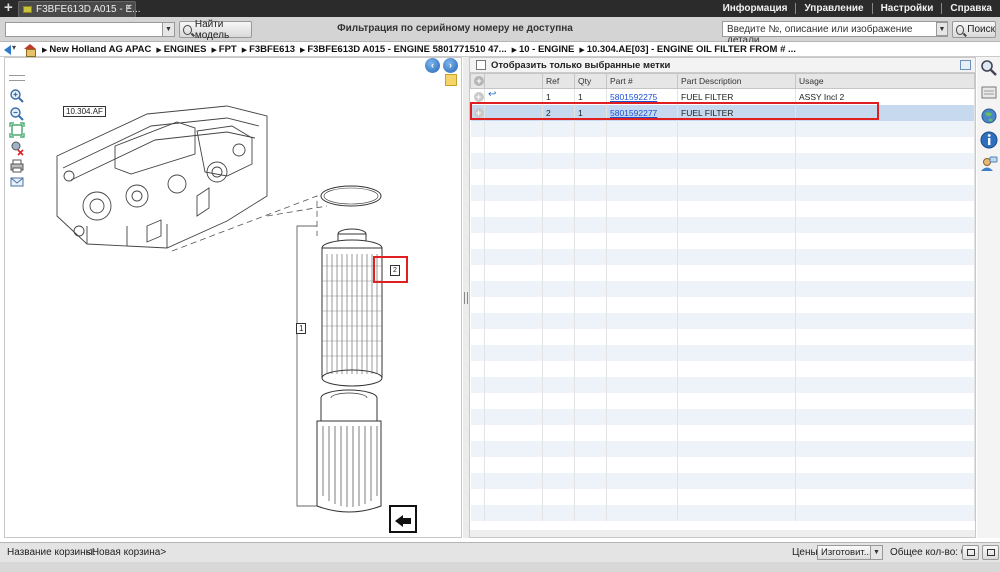 The image size is (1000, 572). Describe the element at coordinates (981, 29) in the screenshot. I see `search-label: Поиск` at that location.